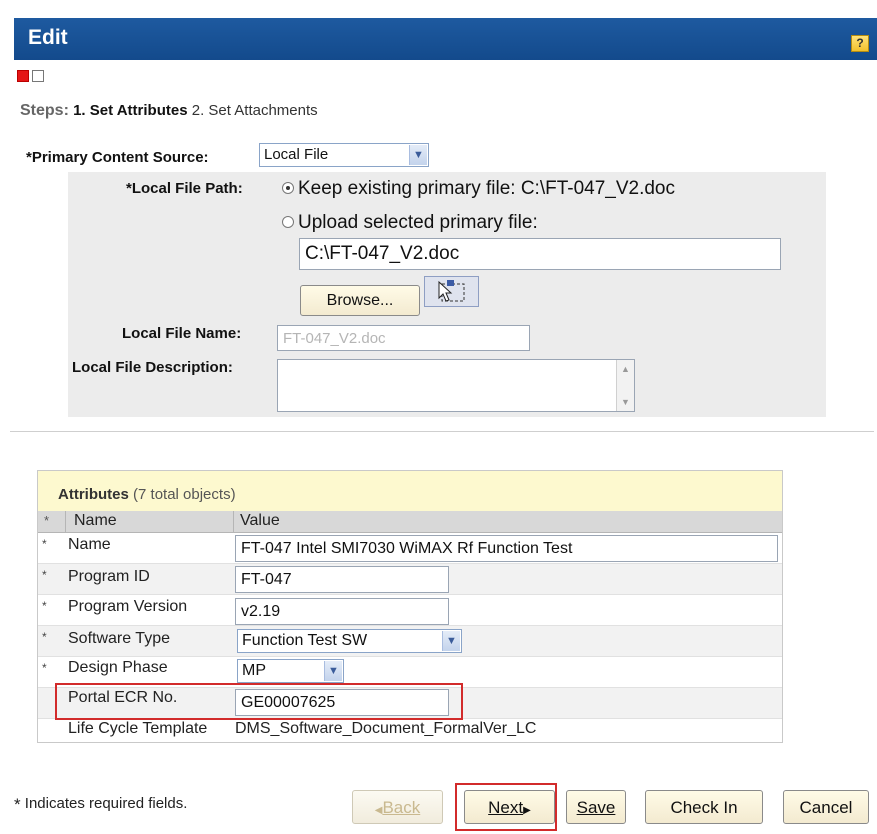 The image size is (877, 834). What do you see at coordinates (117, 157) in the screenshot?
I see `content-source-label: *Primary Content Source:` at bounding box center [117, 157].